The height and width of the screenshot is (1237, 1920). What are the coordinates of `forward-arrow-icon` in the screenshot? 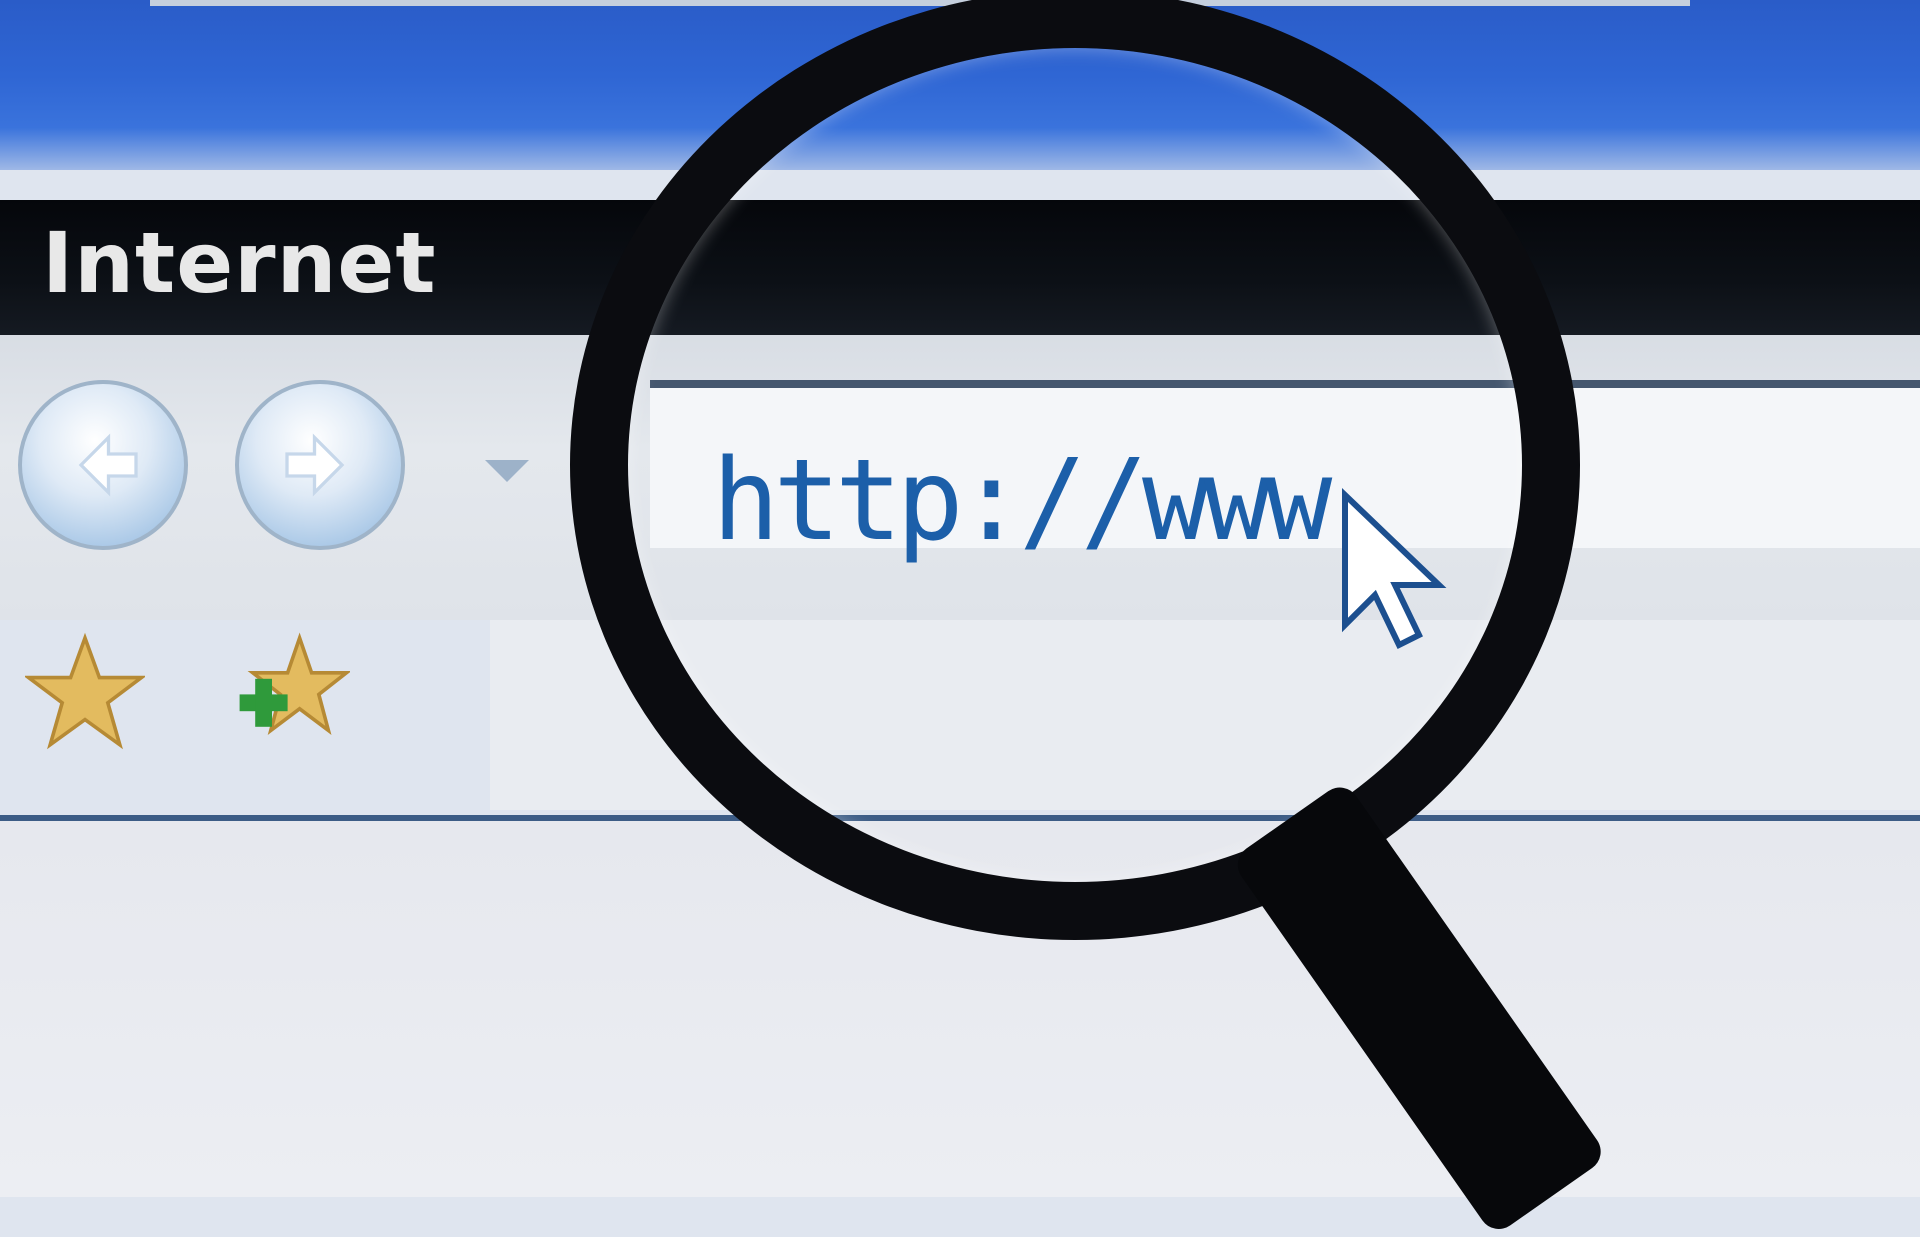 It's located at (315, 465).